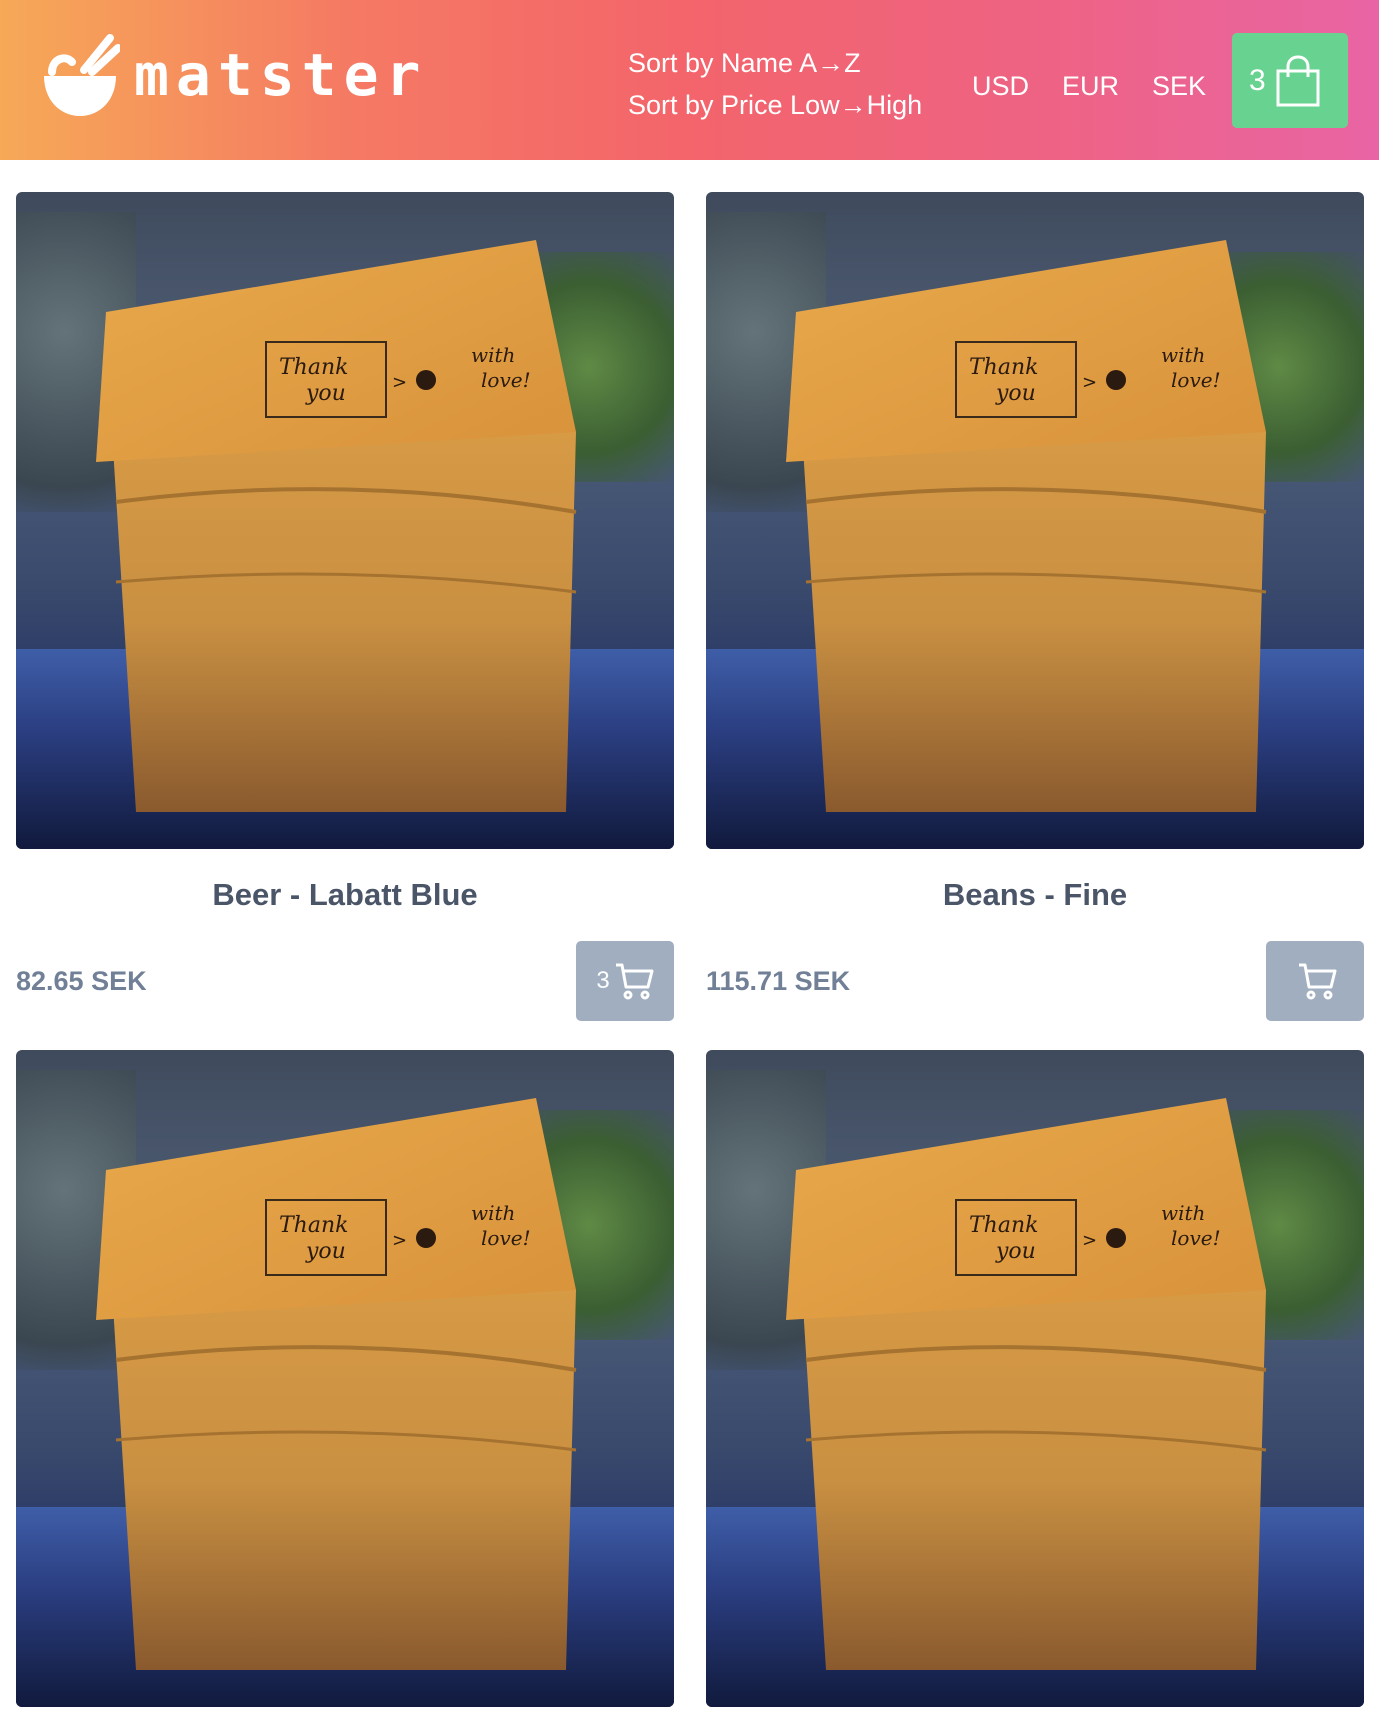 The image size is (1379, 1719). I want to click on add-to-cart-button: 3, so click(625, 981).